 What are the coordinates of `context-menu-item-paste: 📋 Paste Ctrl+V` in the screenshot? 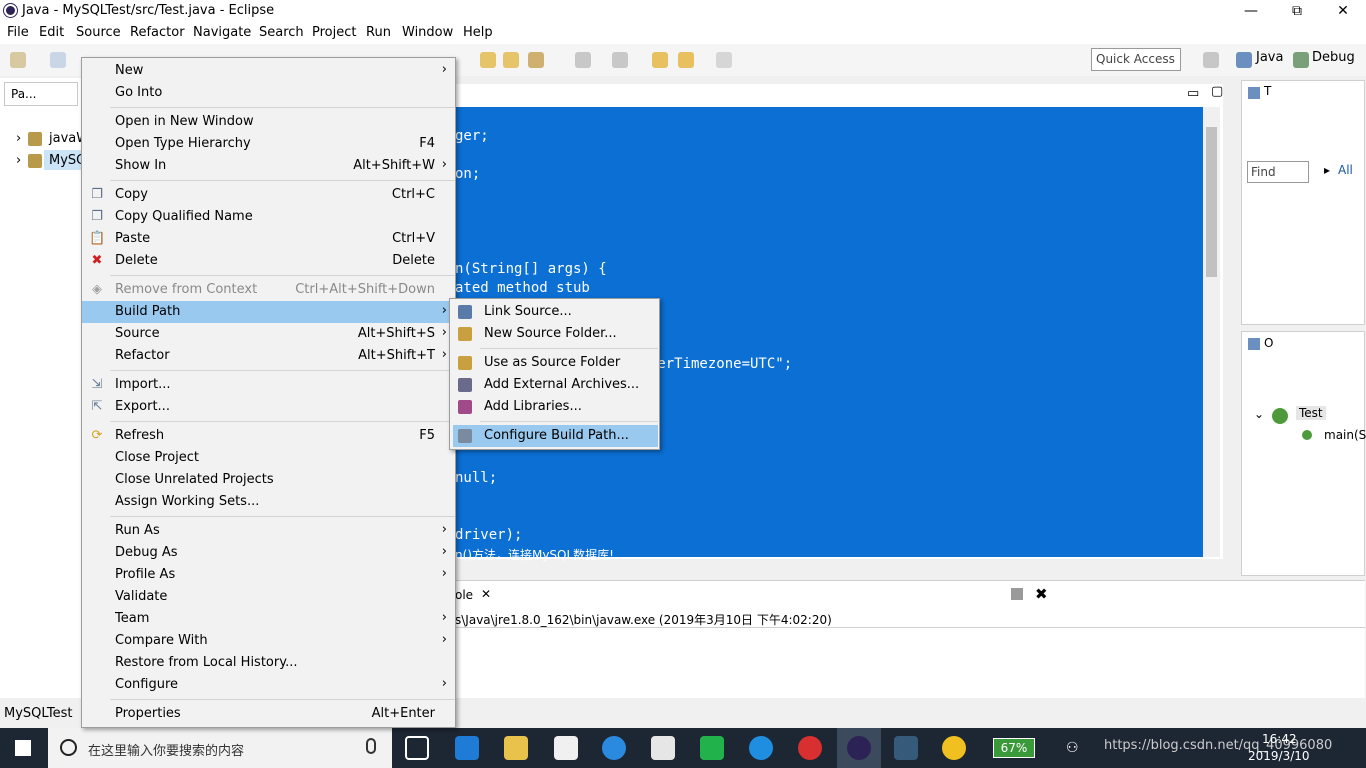 It's located at (268, 239).